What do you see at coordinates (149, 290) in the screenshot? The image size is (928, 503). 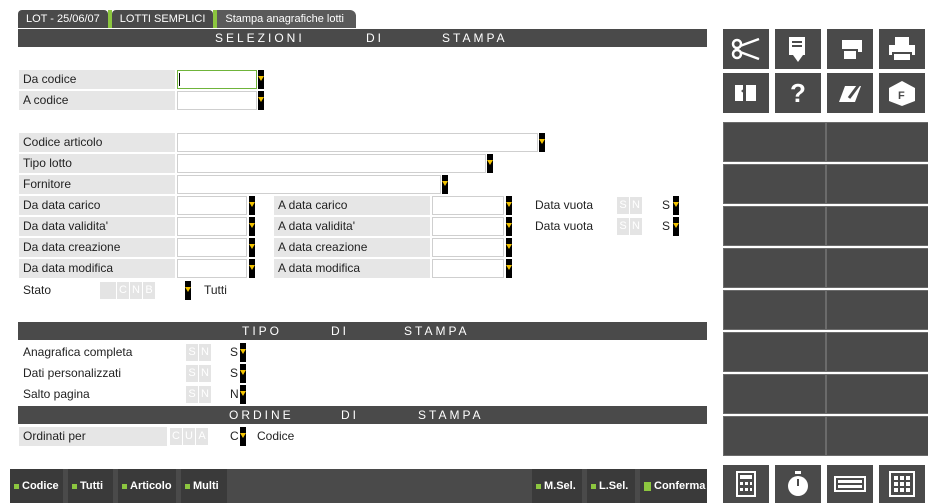 I see `option-b: B` at bounding box center [149, 290].